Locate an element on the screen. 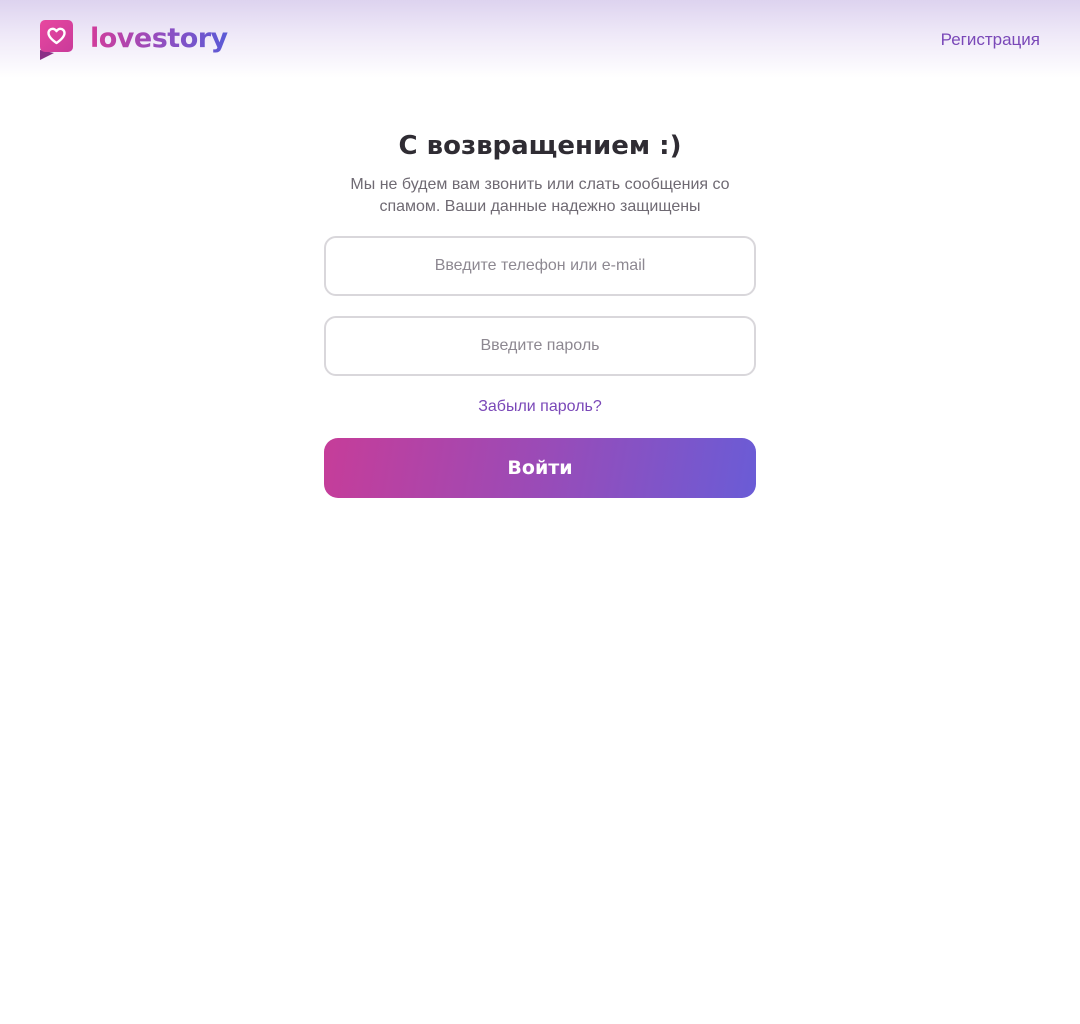  logo-link: lovestory is located at coordinates (134, 40).